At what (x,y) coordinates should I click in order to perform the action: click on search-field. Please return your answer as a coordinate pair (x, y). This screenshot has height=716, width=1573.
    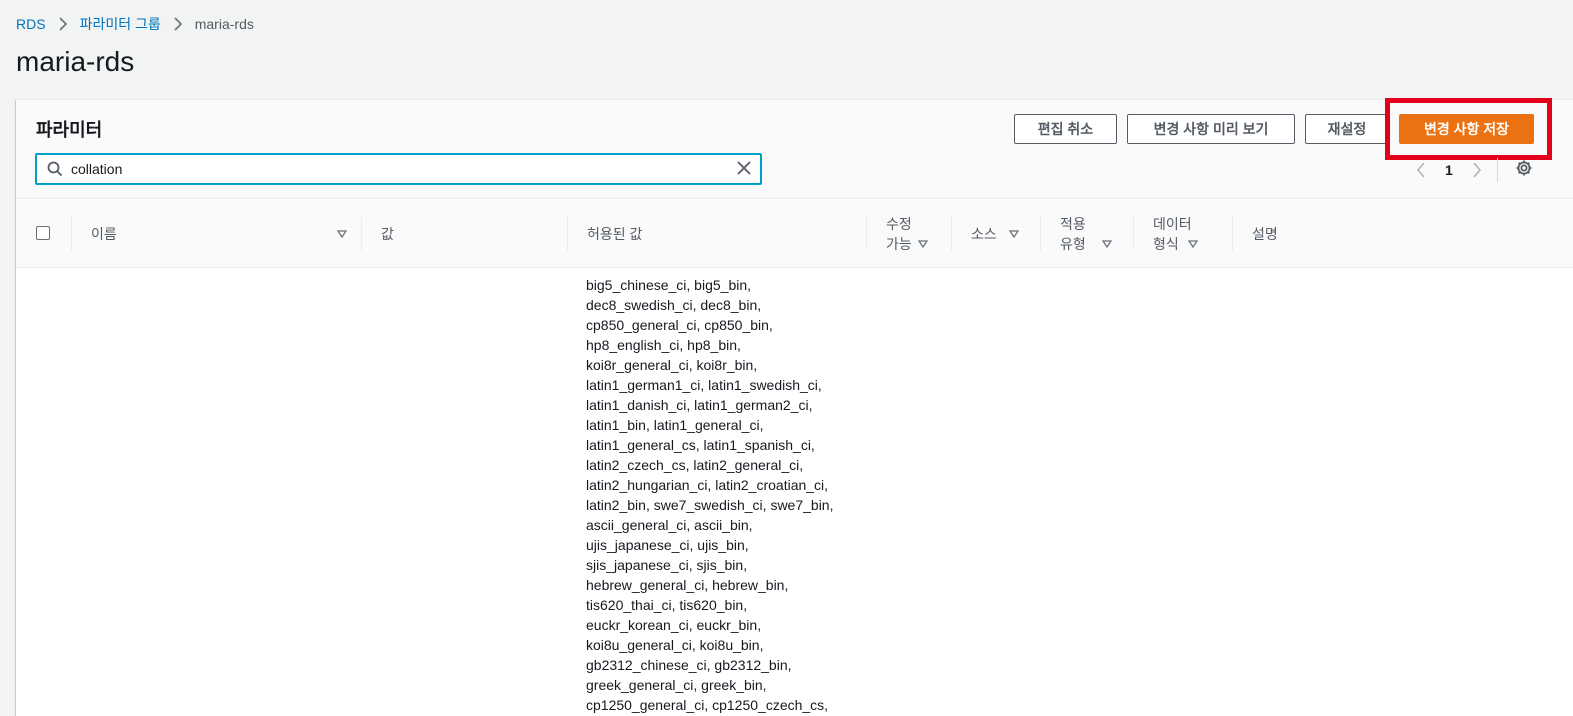
    Looking at the image, I should click on (398, 169).